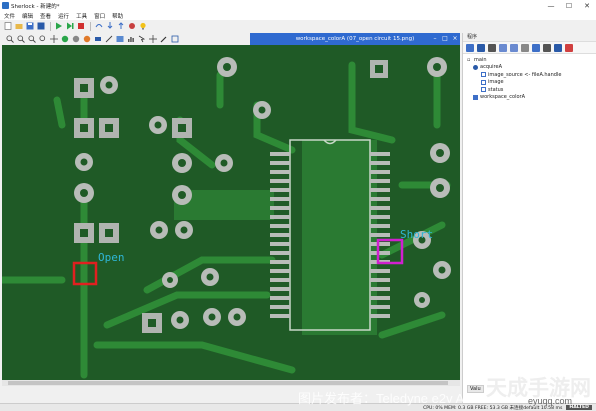  I want to click on add-instruction-icon, so click(470, 47).